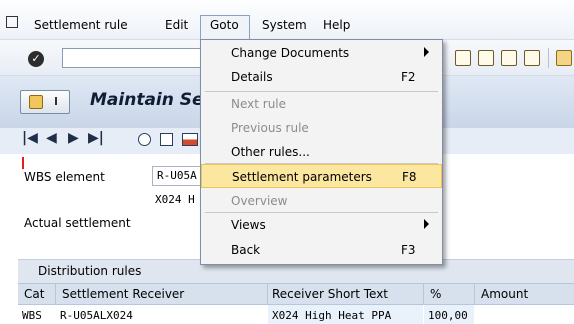  What do you see at coordinates (246, 250) in the screenshot?
I see `menu-item-label: Back` at bounding box center [246, 250].